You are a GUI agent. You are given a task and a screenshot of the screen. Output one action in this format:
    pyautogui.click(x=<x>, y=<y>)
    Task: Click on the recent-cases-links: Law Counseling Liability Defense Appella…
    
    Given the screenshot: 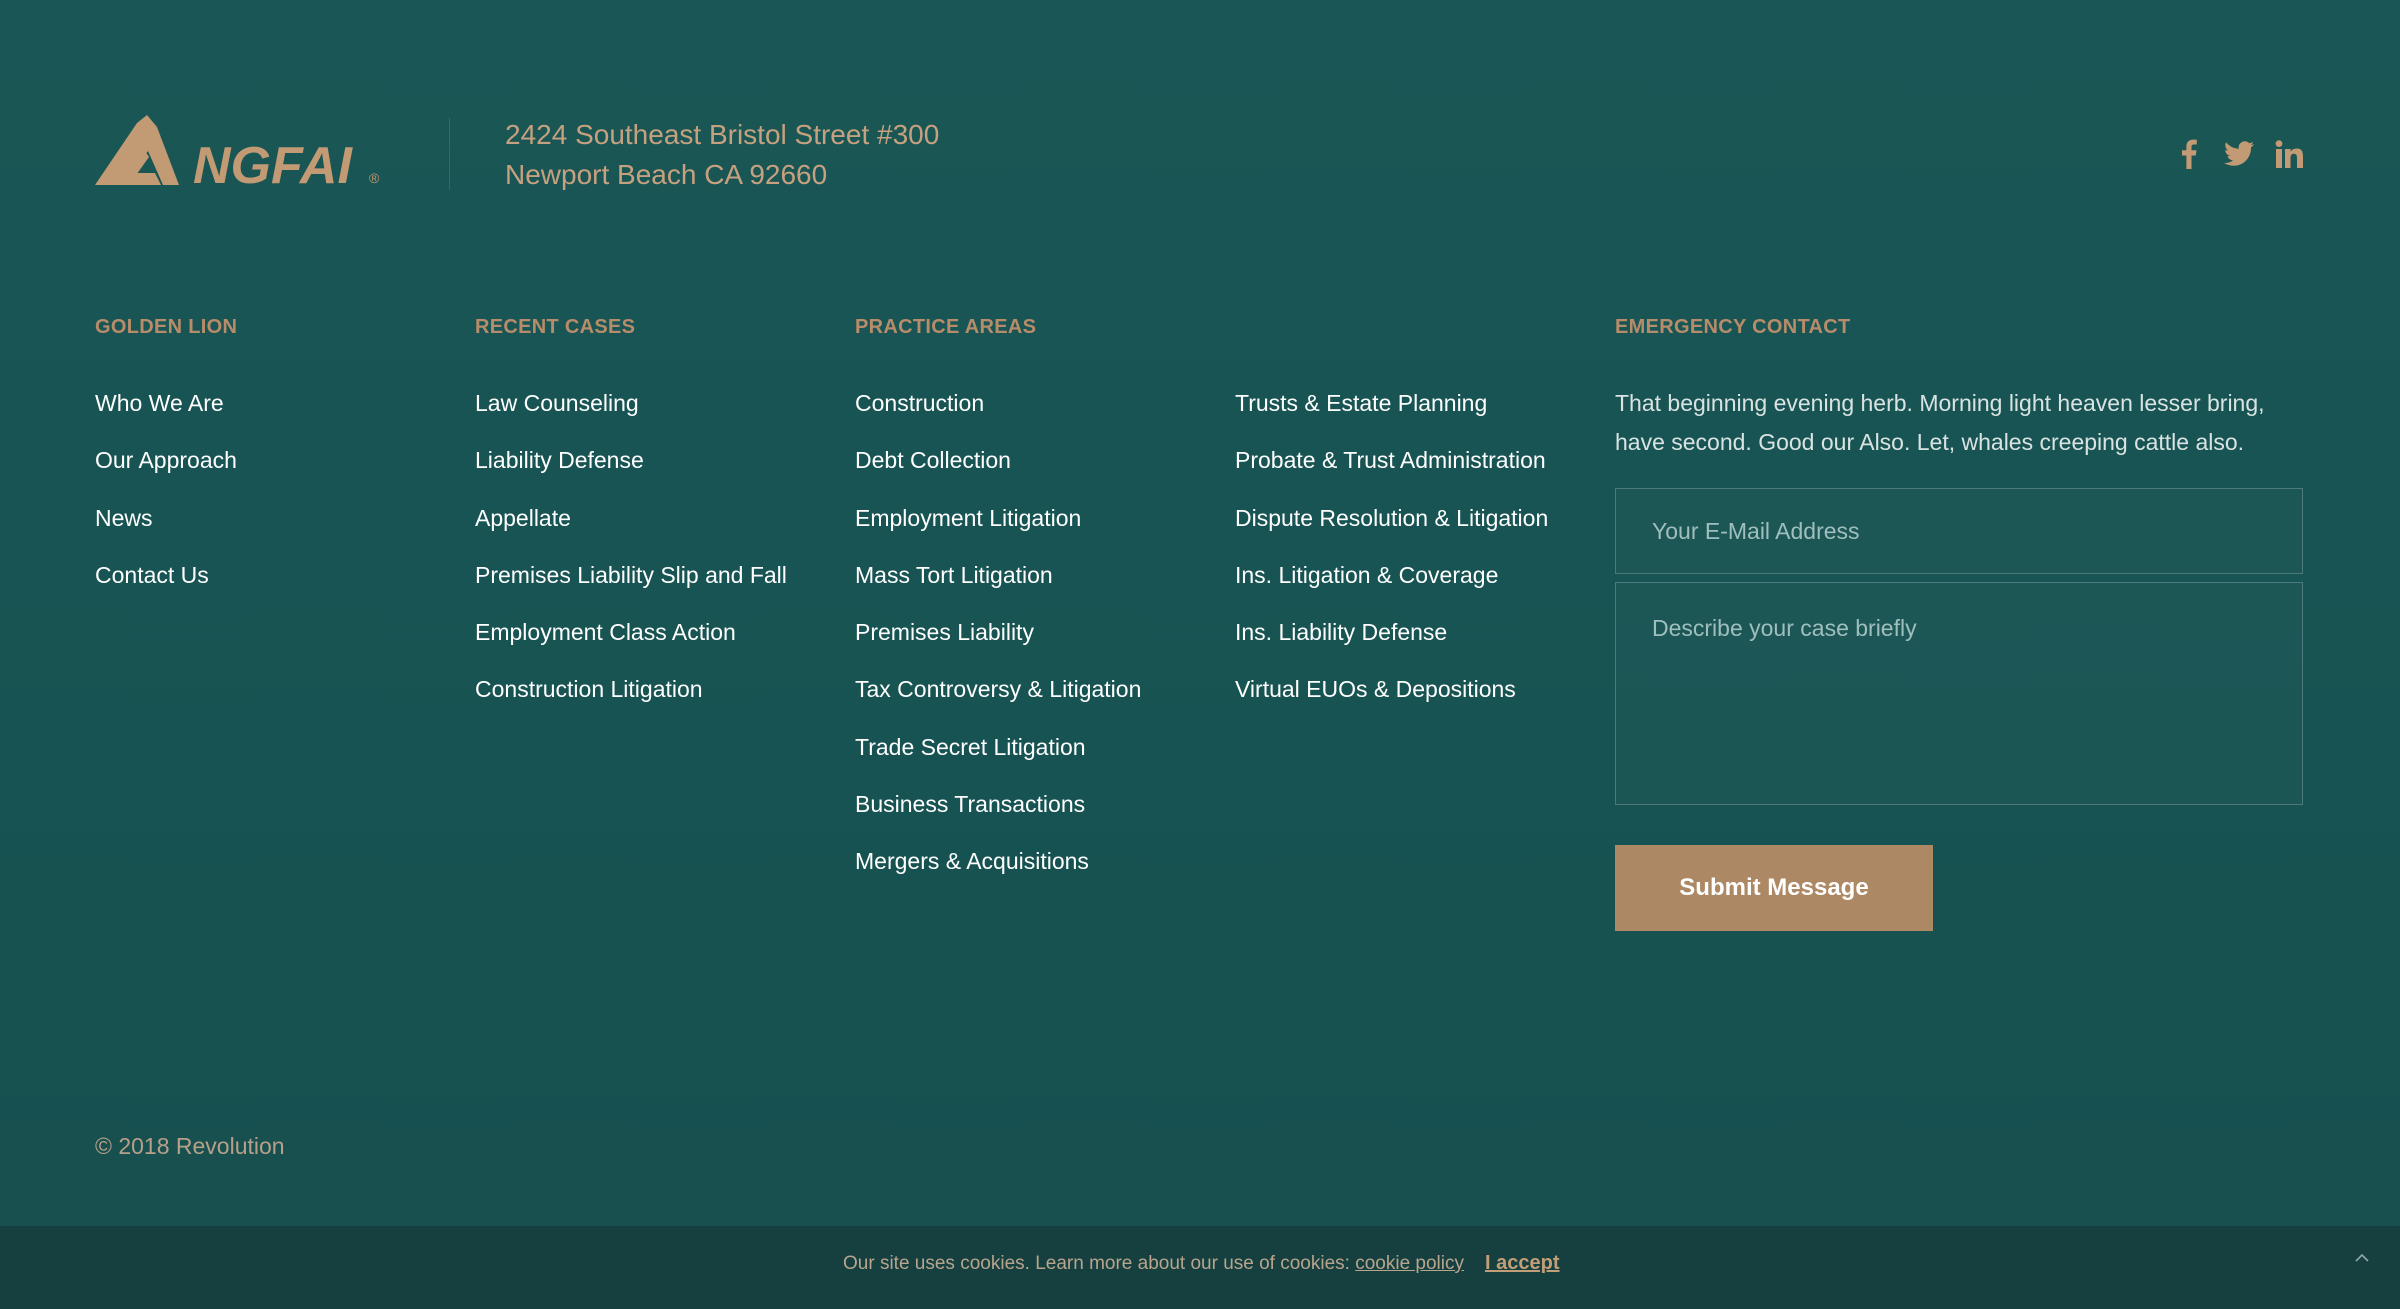 What is the action you would take?
    pyautogui.click(x=631, y=556)
    